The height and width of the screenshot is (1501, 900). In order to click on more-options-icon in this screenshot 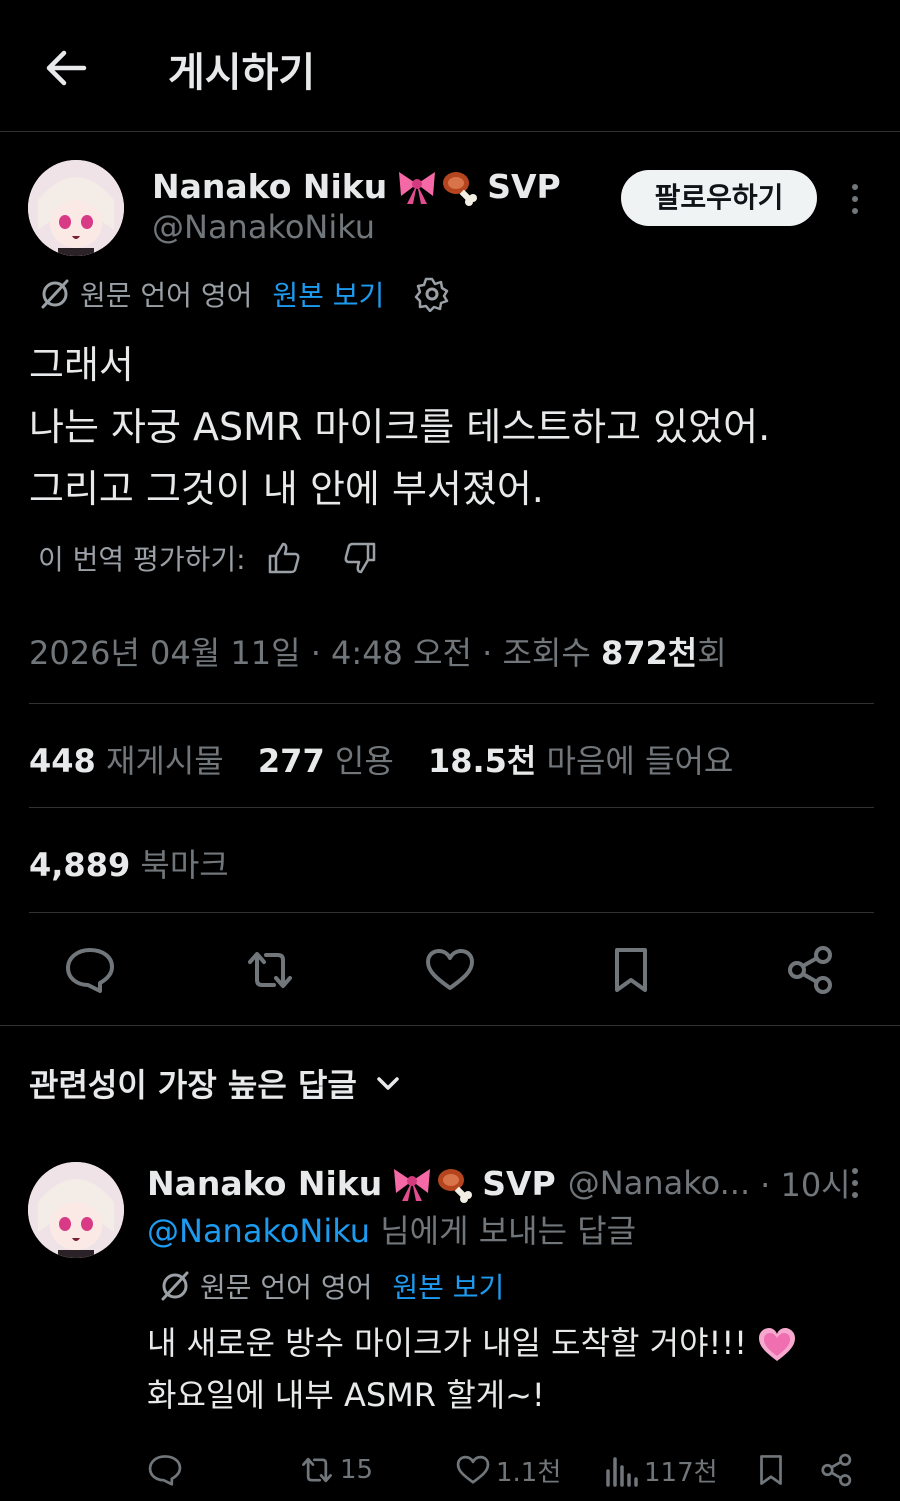, I will do `click(855, 202)`.